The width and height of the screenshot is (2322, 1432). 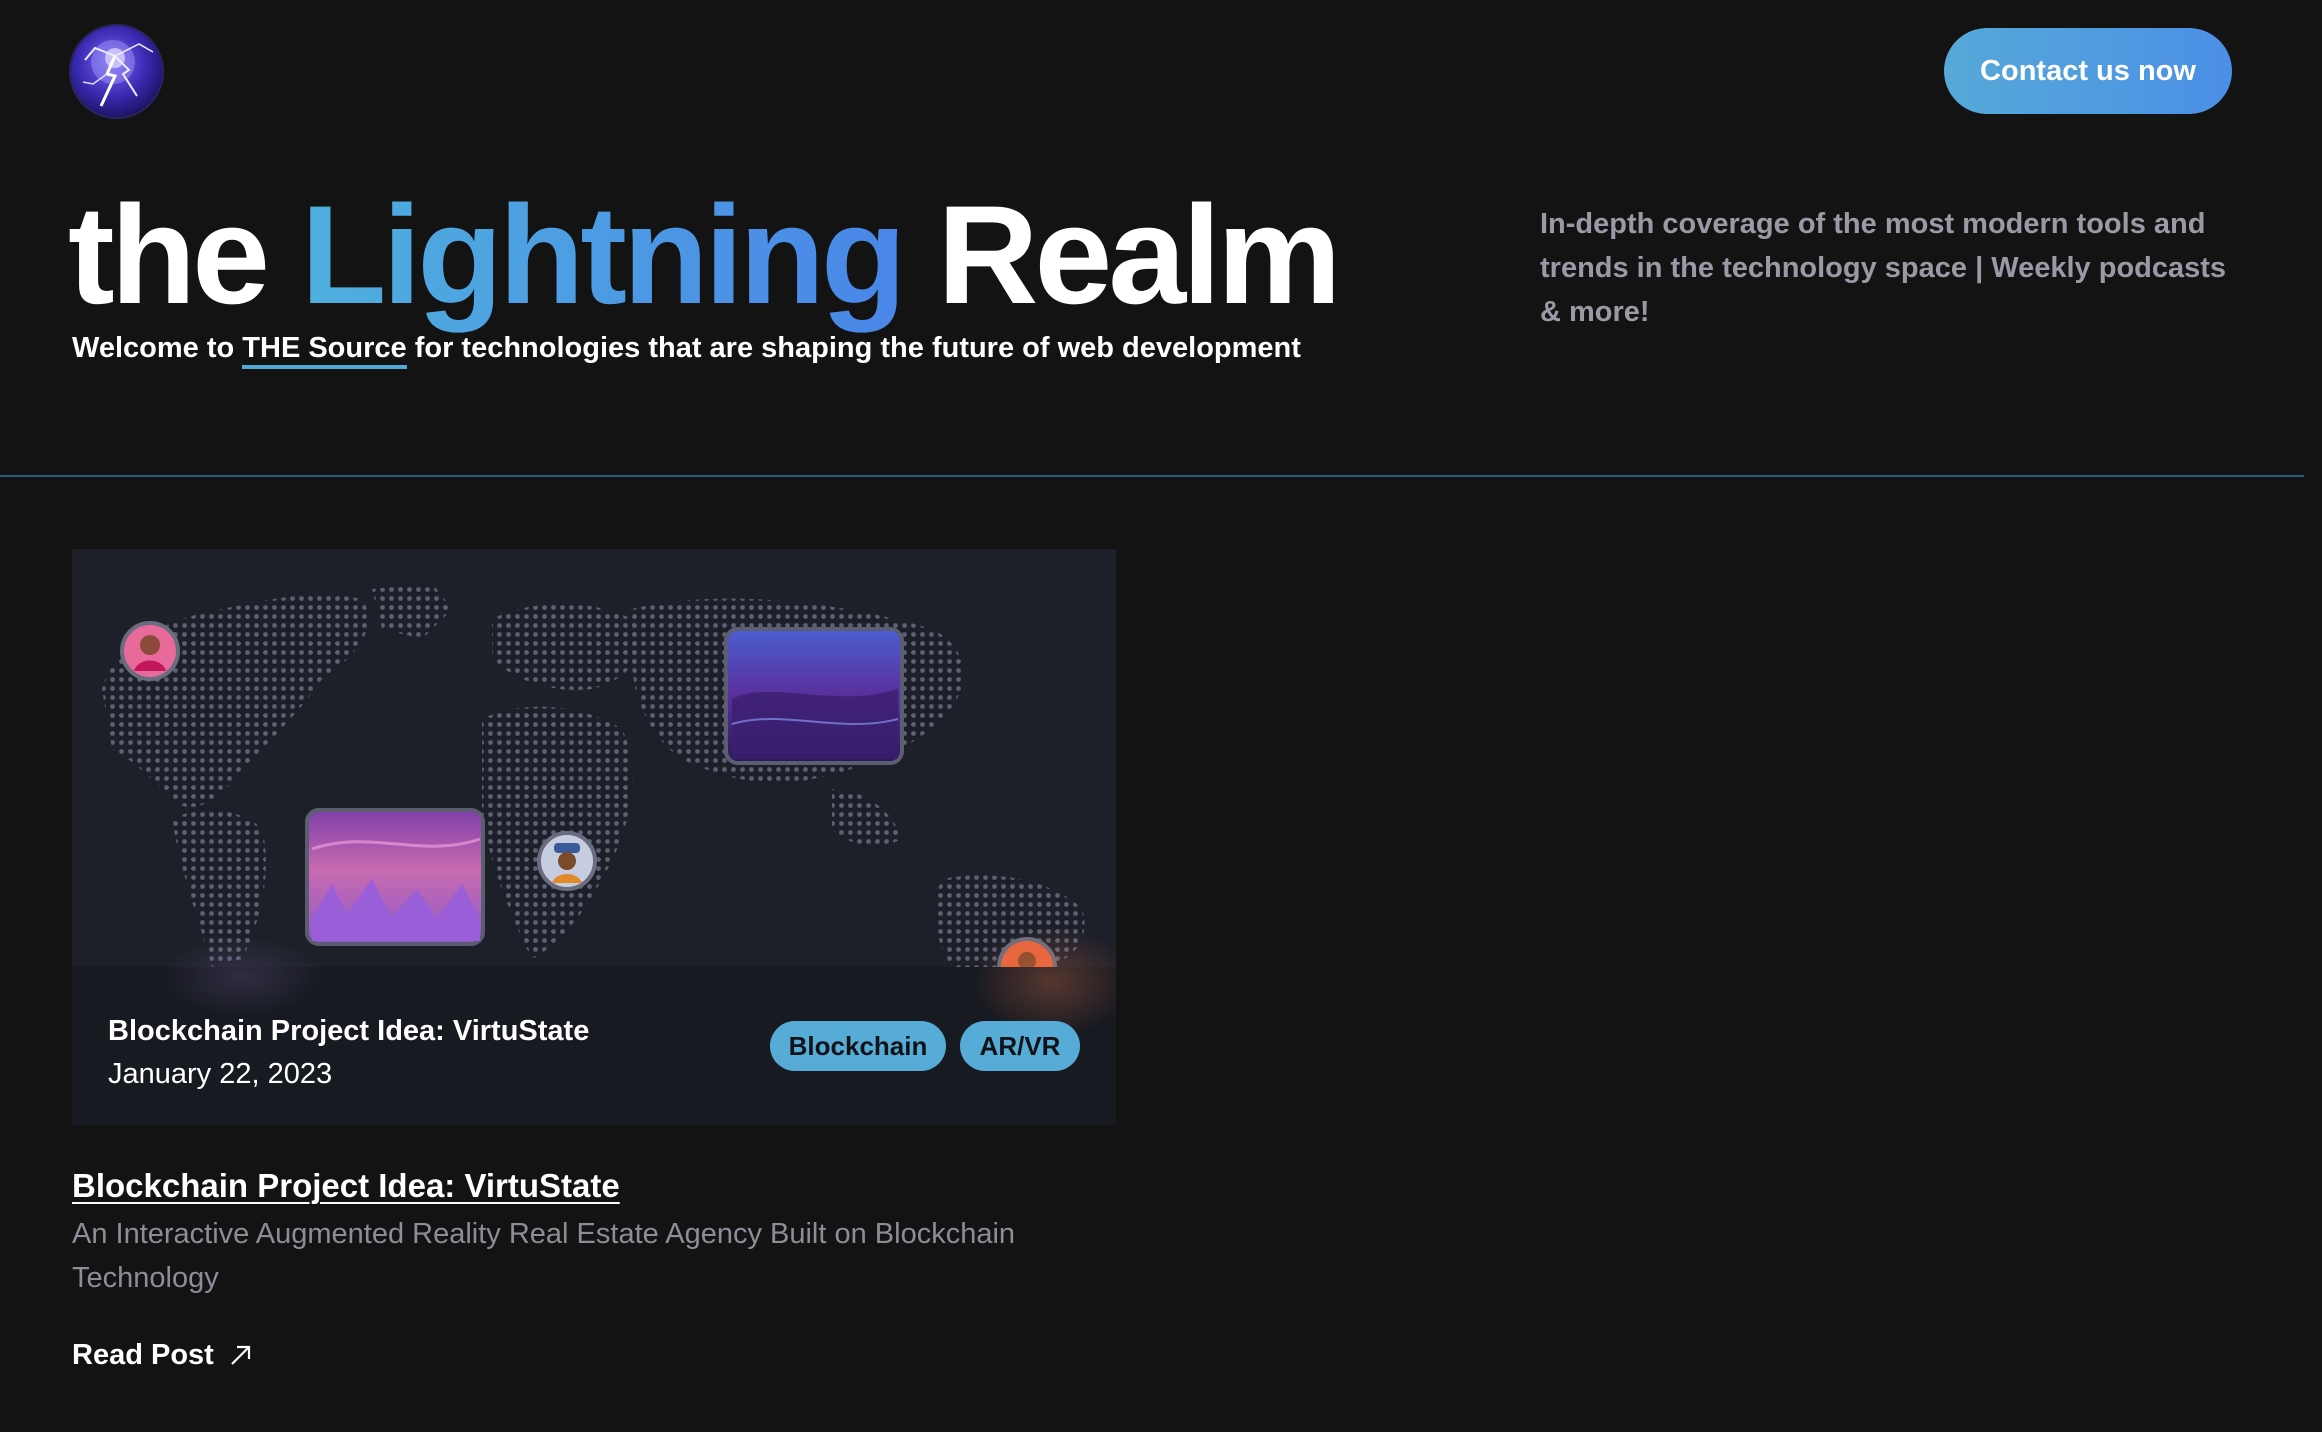 I want to click on read-post-link: Read Post, so click(x=163, y=1355).